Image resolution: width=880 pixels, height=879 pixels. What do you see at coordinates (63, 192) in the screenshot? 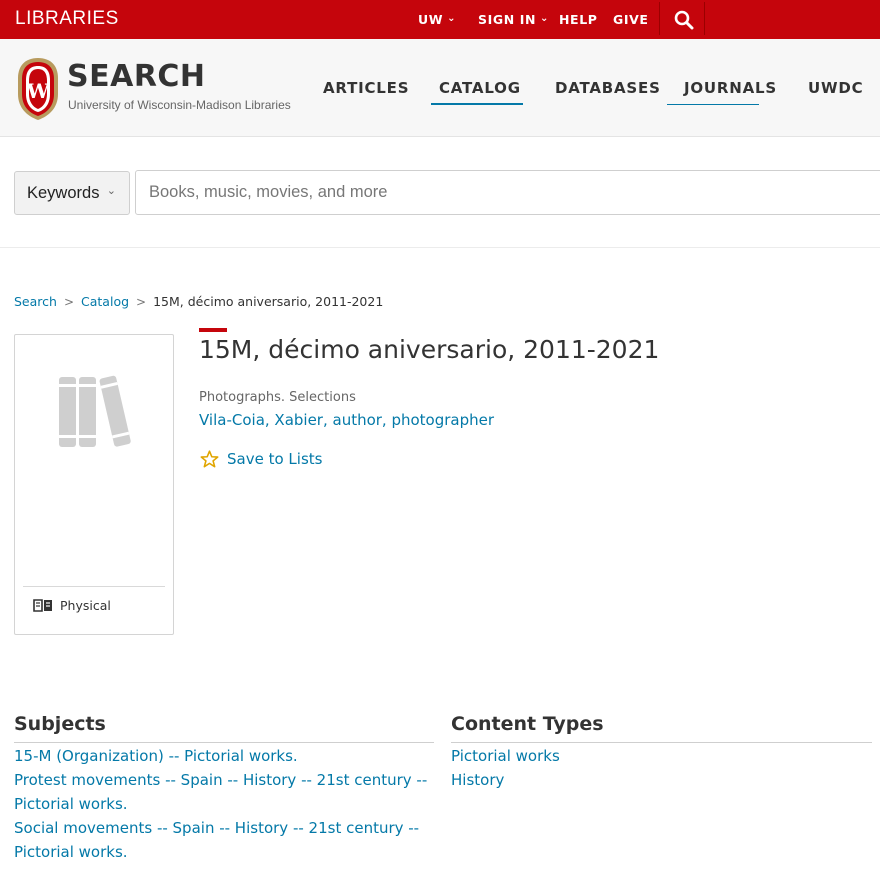
I see `search-scope-label: Keywords` at bounding box center [63, 192].